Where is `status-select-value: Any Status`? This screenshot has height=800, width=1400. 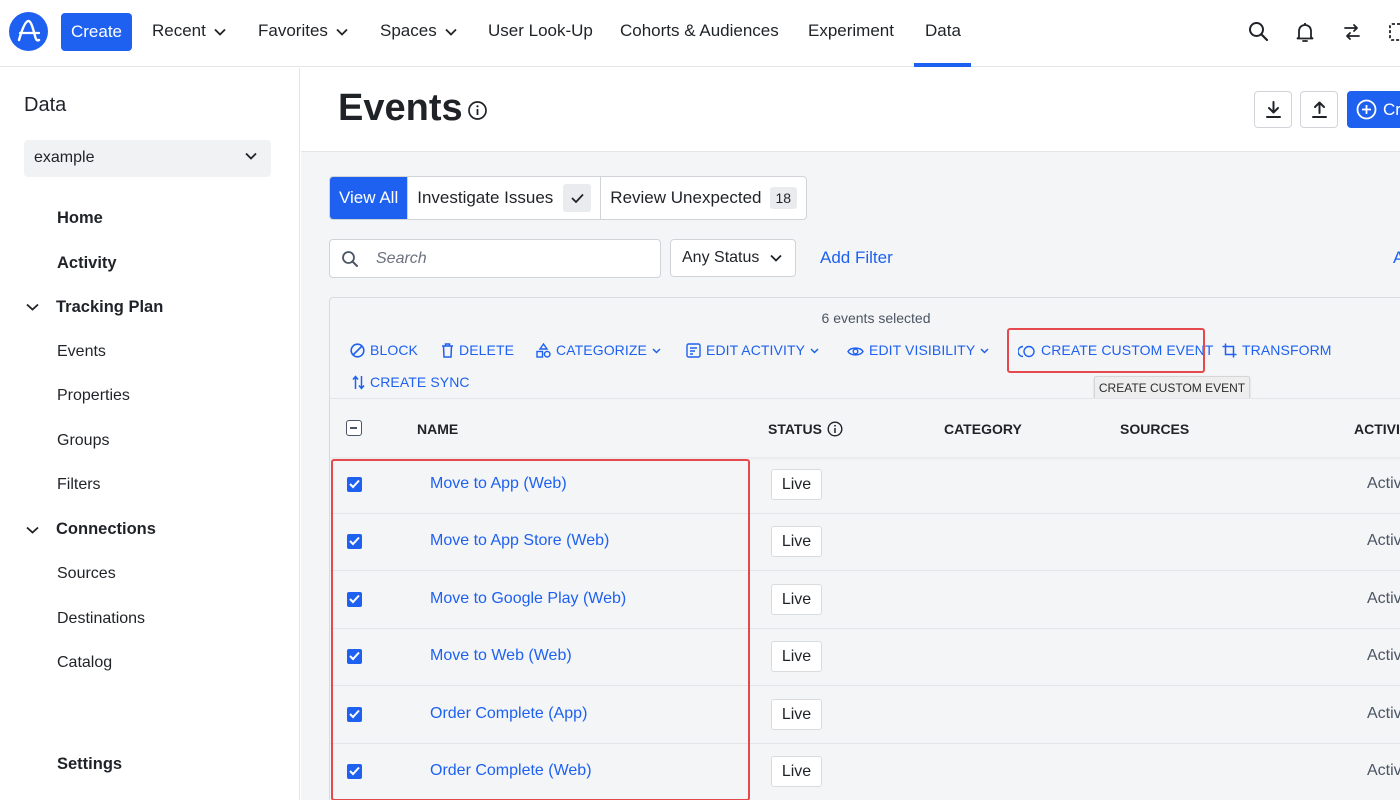
status-select-value: Any Status is located at coordinates (721, 257).